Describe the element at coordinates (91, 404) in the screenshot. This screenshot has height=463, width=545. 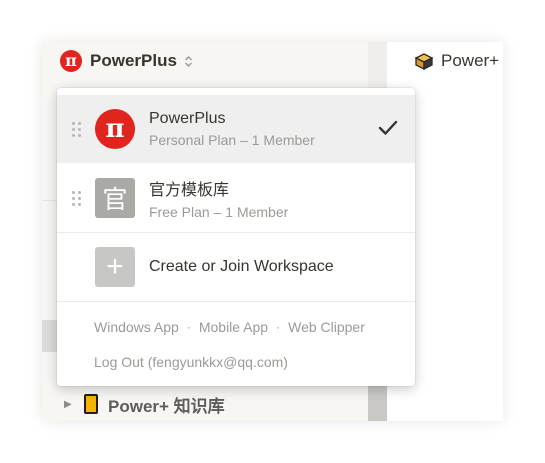
I see `book-icon` at that location.